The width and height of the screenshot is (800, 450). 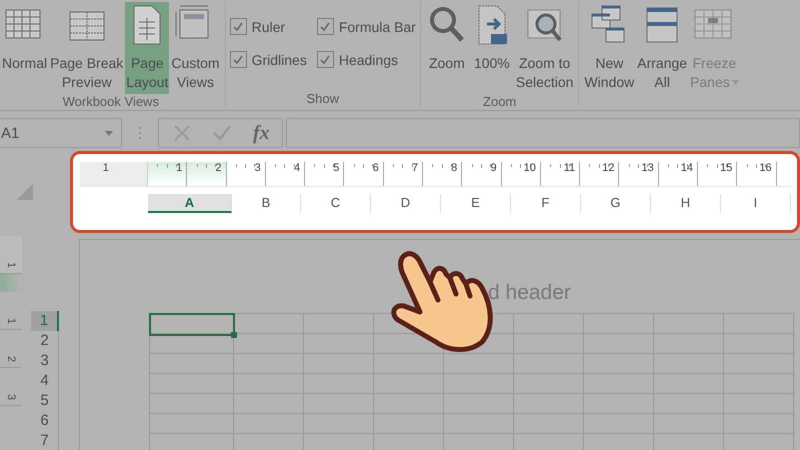 What do you see at coordinates (446, 48) in the screenshot?
I see `ribbon-button: Zoom` at bounding box center [446, 48].